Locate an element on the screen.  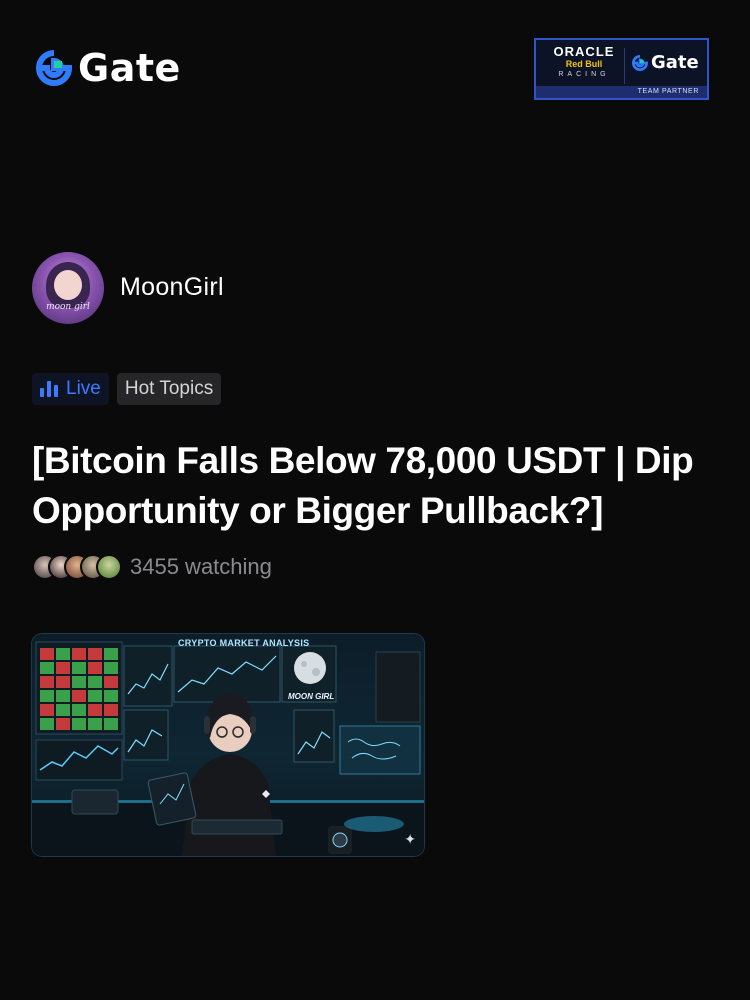
partner-redbull-label: Red Bull is located at coordinates (584, 64).